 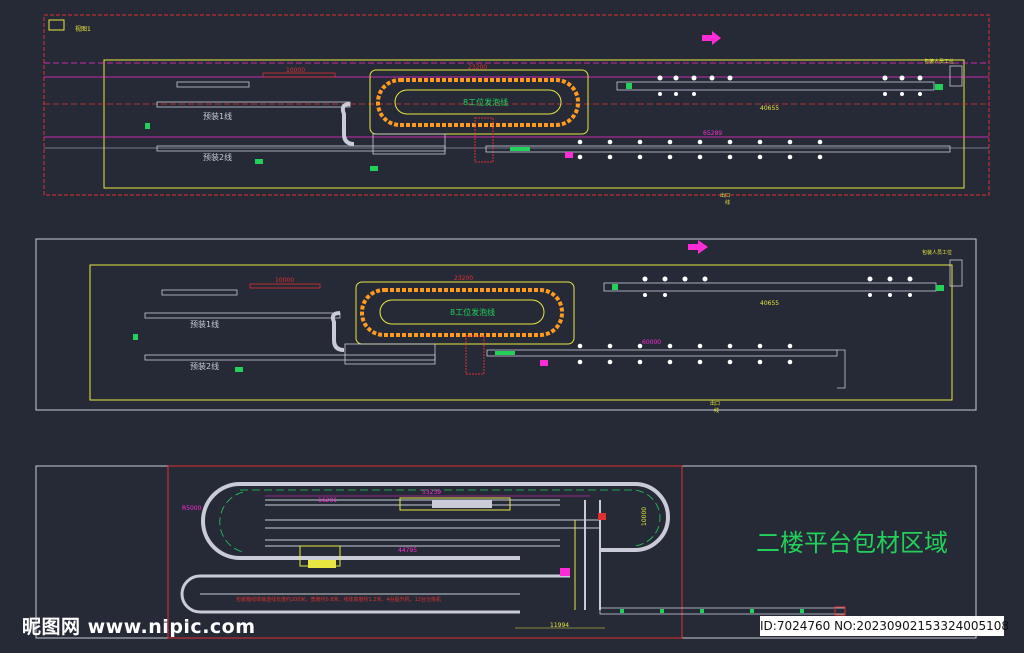 What do you see at coordinates (431, 492) in the screenshot?
I see `panel-3-dim-top: 53239` at bounding box center [431, 492].